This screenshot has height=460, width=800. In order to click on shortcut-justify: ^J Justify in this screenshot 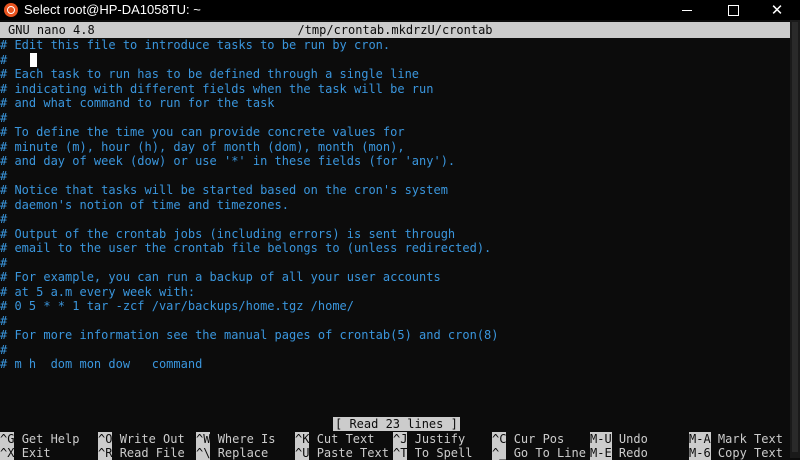, I will do `click(429, 439)`.